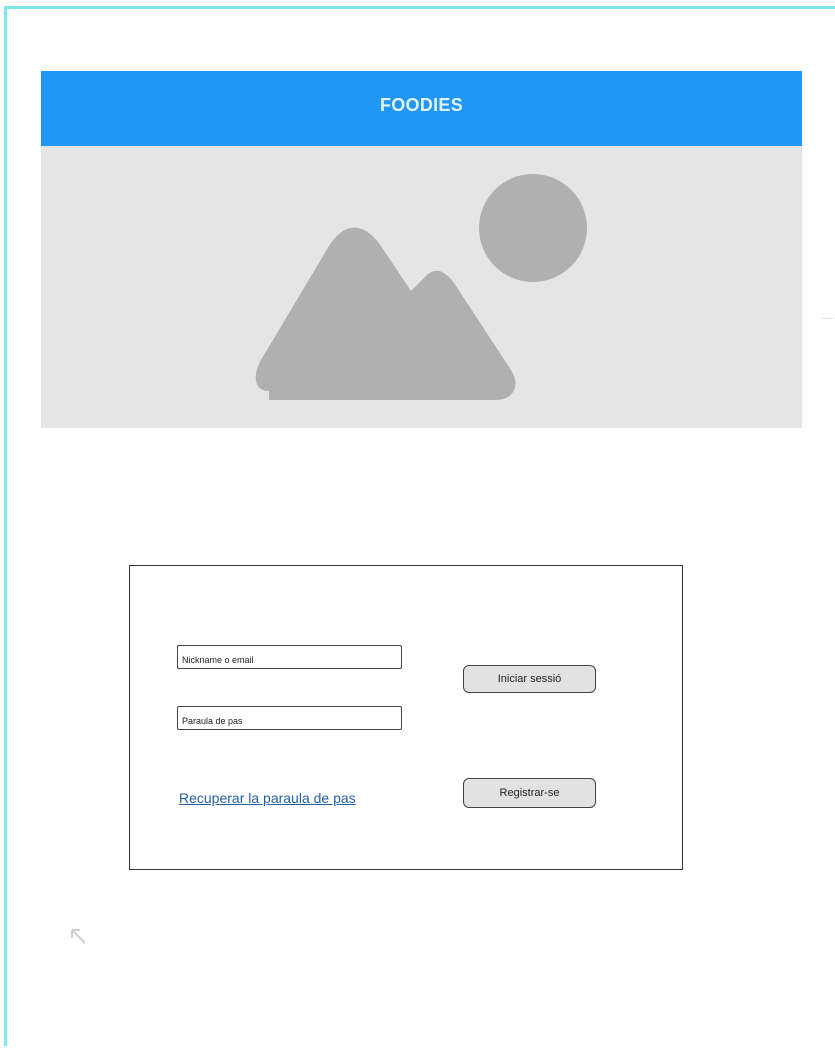 The height and width of the screenshot is (1050, 835). I want to click on app-header: FOODIES, so click(421, 108).